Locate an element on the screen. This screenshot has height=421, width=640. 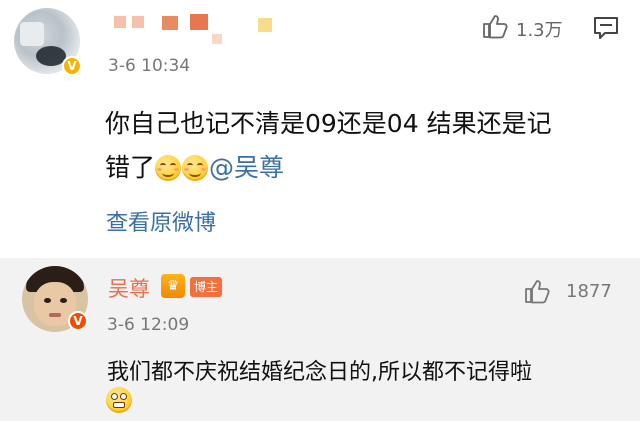
commenter-name-pixelated is located at coordinates (190, 34).